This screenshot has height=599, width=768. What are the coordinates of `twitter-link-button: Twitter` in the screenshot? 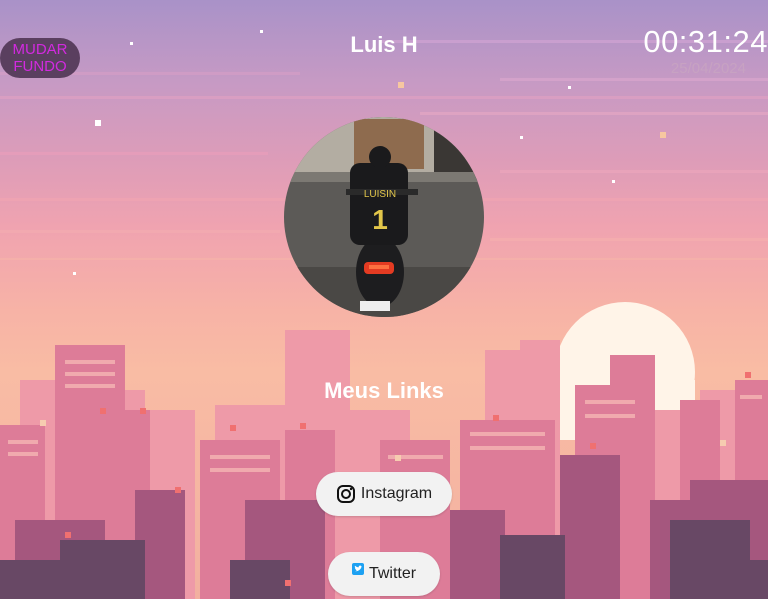 It's located at (384, 574).